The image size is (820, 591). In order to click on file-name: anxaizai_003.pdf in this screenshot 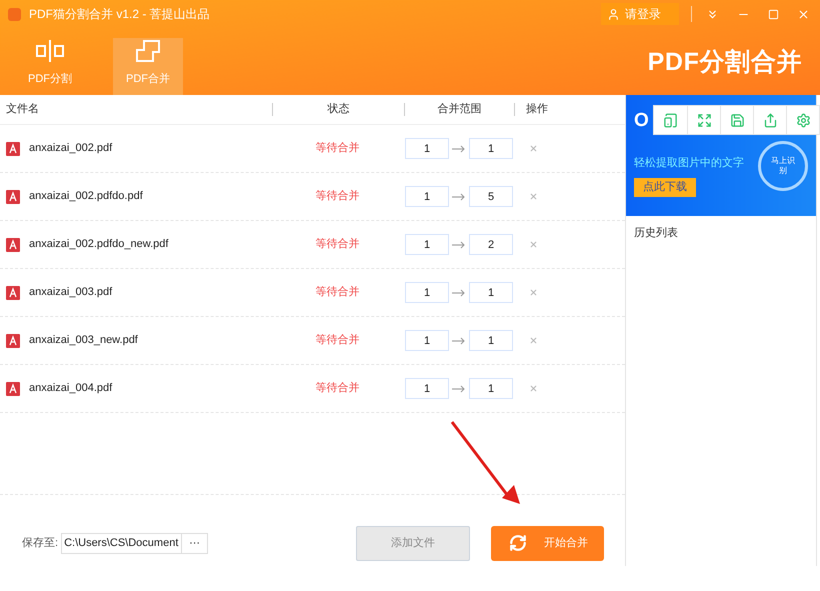, I will do `click(70, 292)`.